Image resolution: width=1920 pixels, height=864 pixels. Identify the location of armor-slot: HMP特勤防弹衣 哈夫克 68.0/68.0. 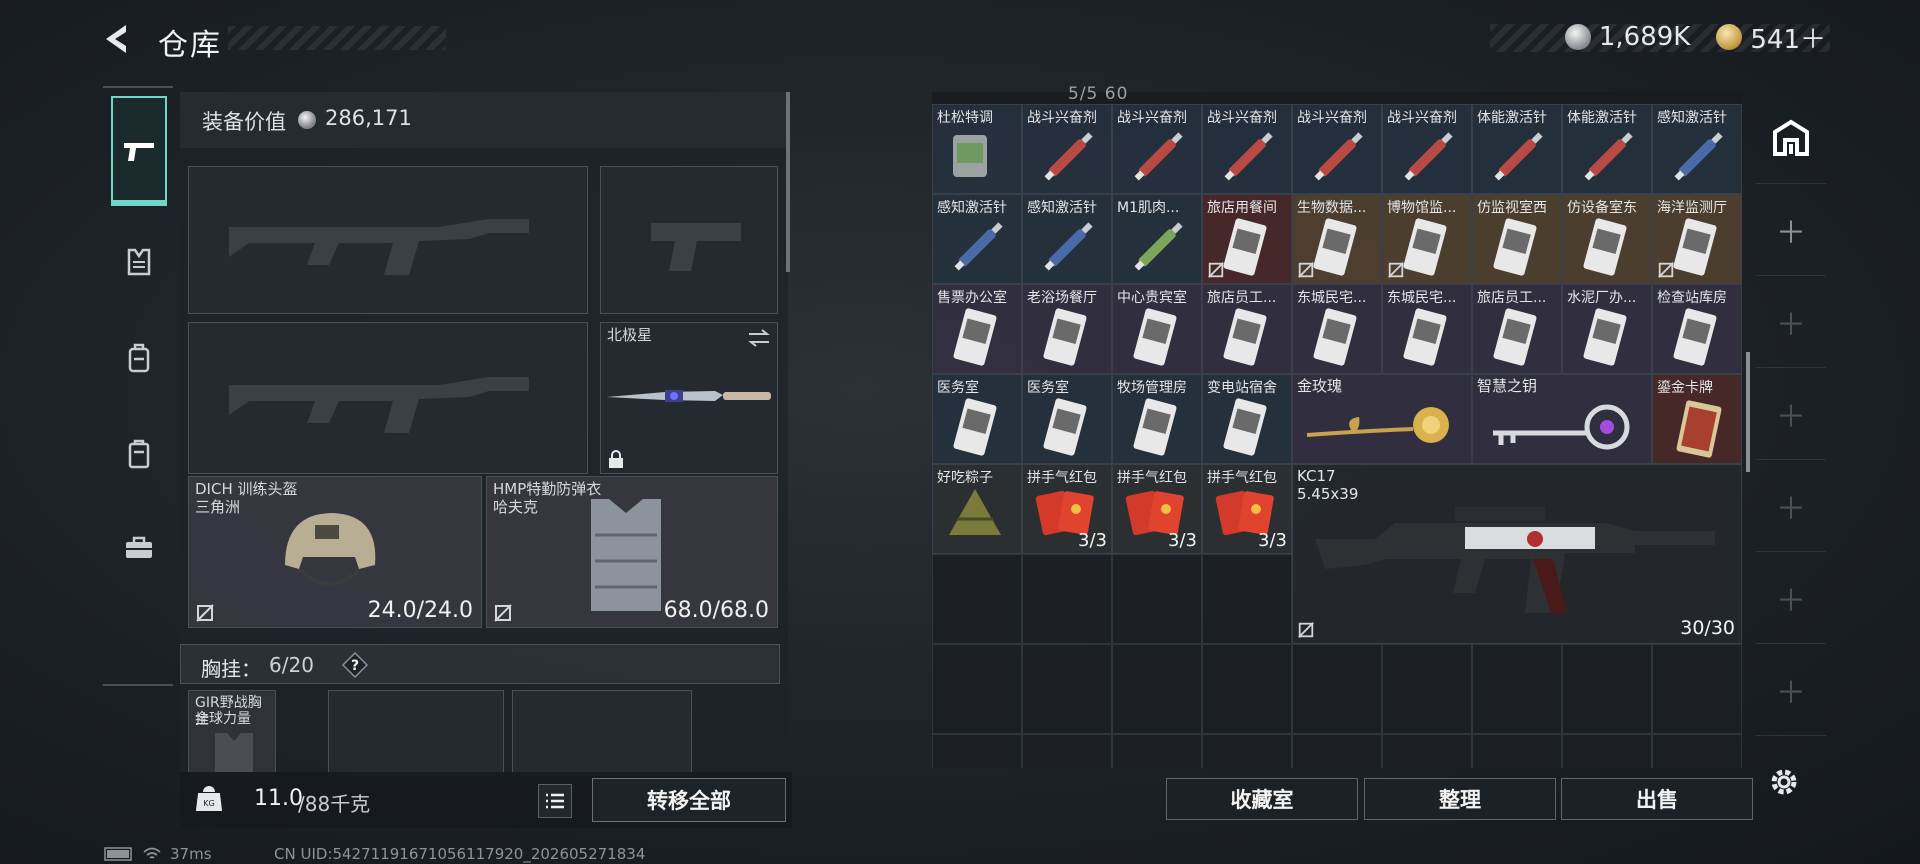
(632, 552).